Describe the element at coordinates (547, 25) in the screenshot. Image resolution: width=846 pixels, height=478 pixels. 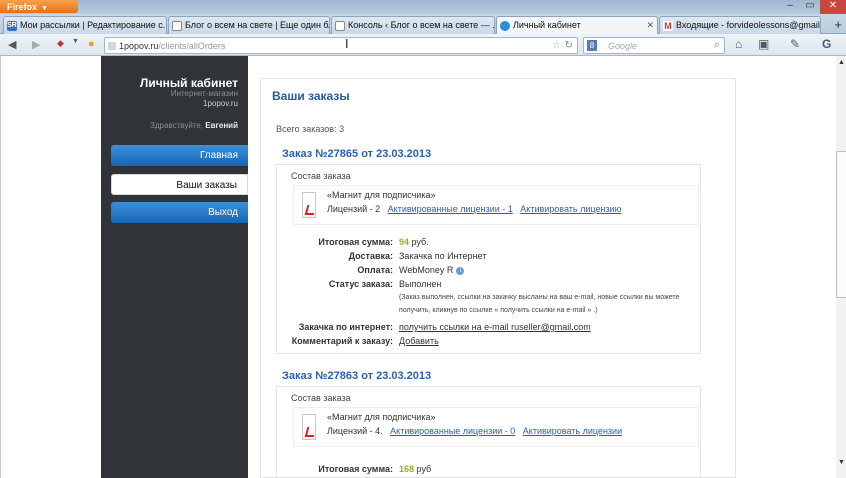
I see `tab-label: Личный кабинет` at that location.